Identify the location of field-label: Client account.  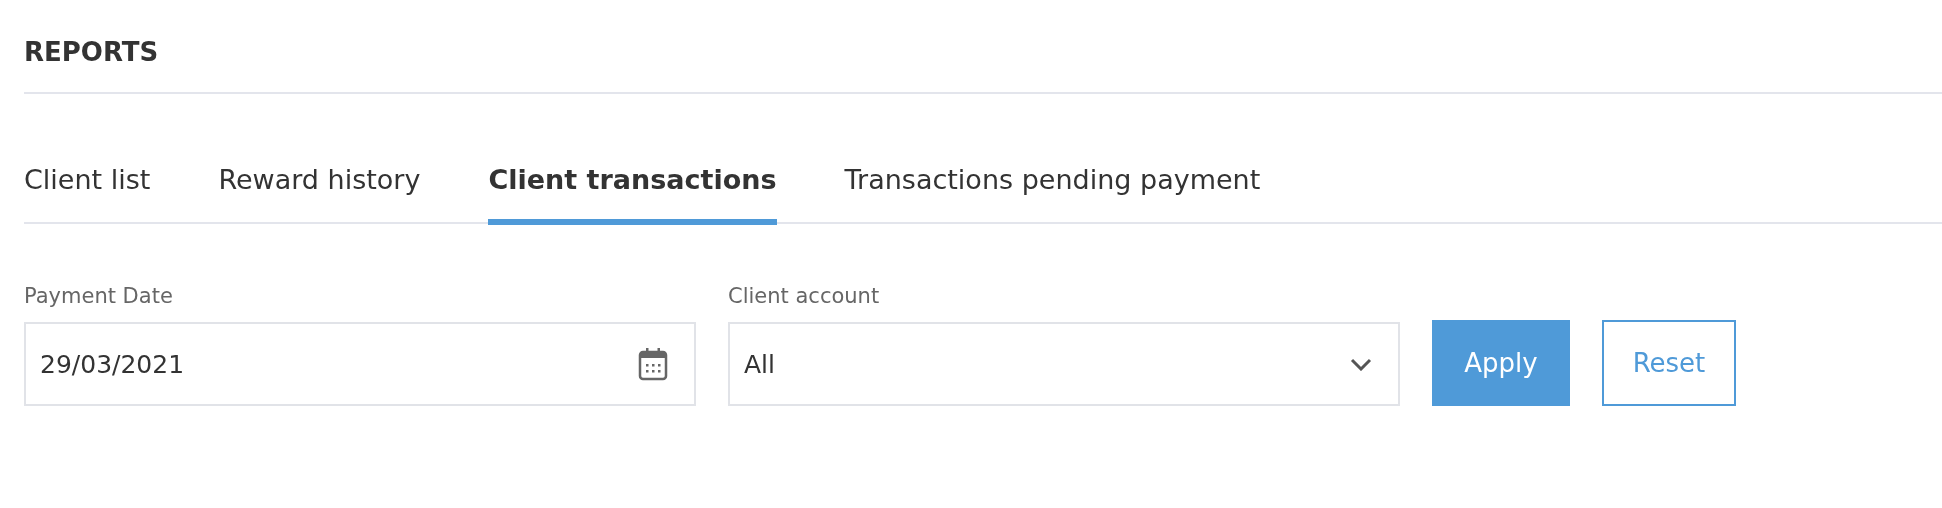
(804, 296).